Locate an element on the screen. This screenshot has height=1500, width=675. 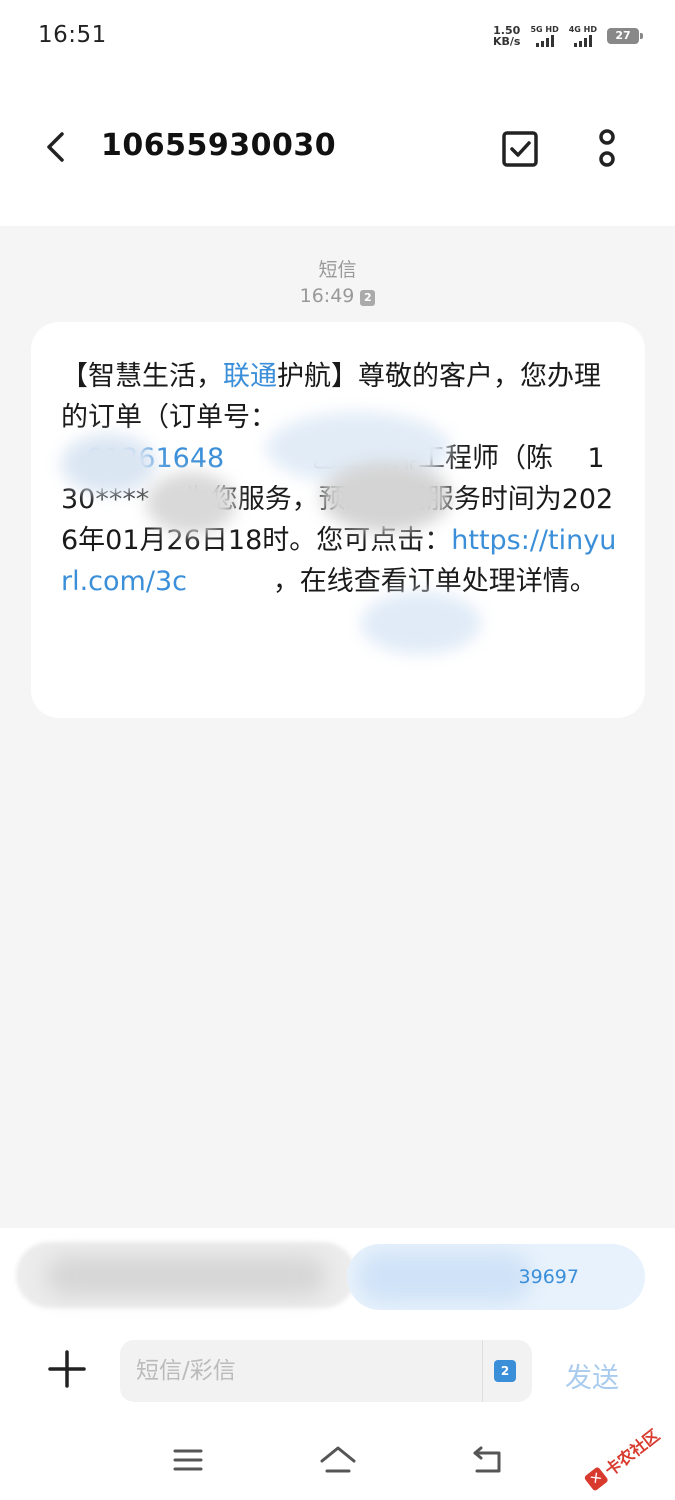
watermark-text: 卡农社区 is located at coordinates (632, 1452).